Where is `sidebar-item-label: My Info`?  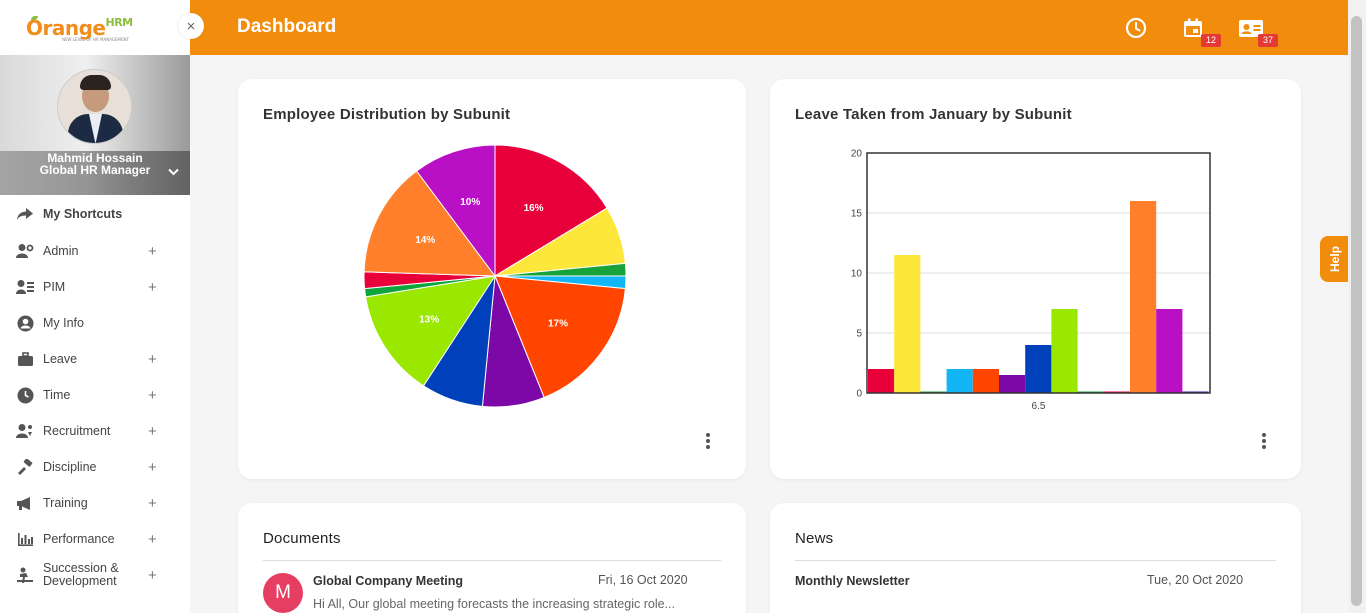
sidebar-item-label: My Info is located at coordinates (63, 323).